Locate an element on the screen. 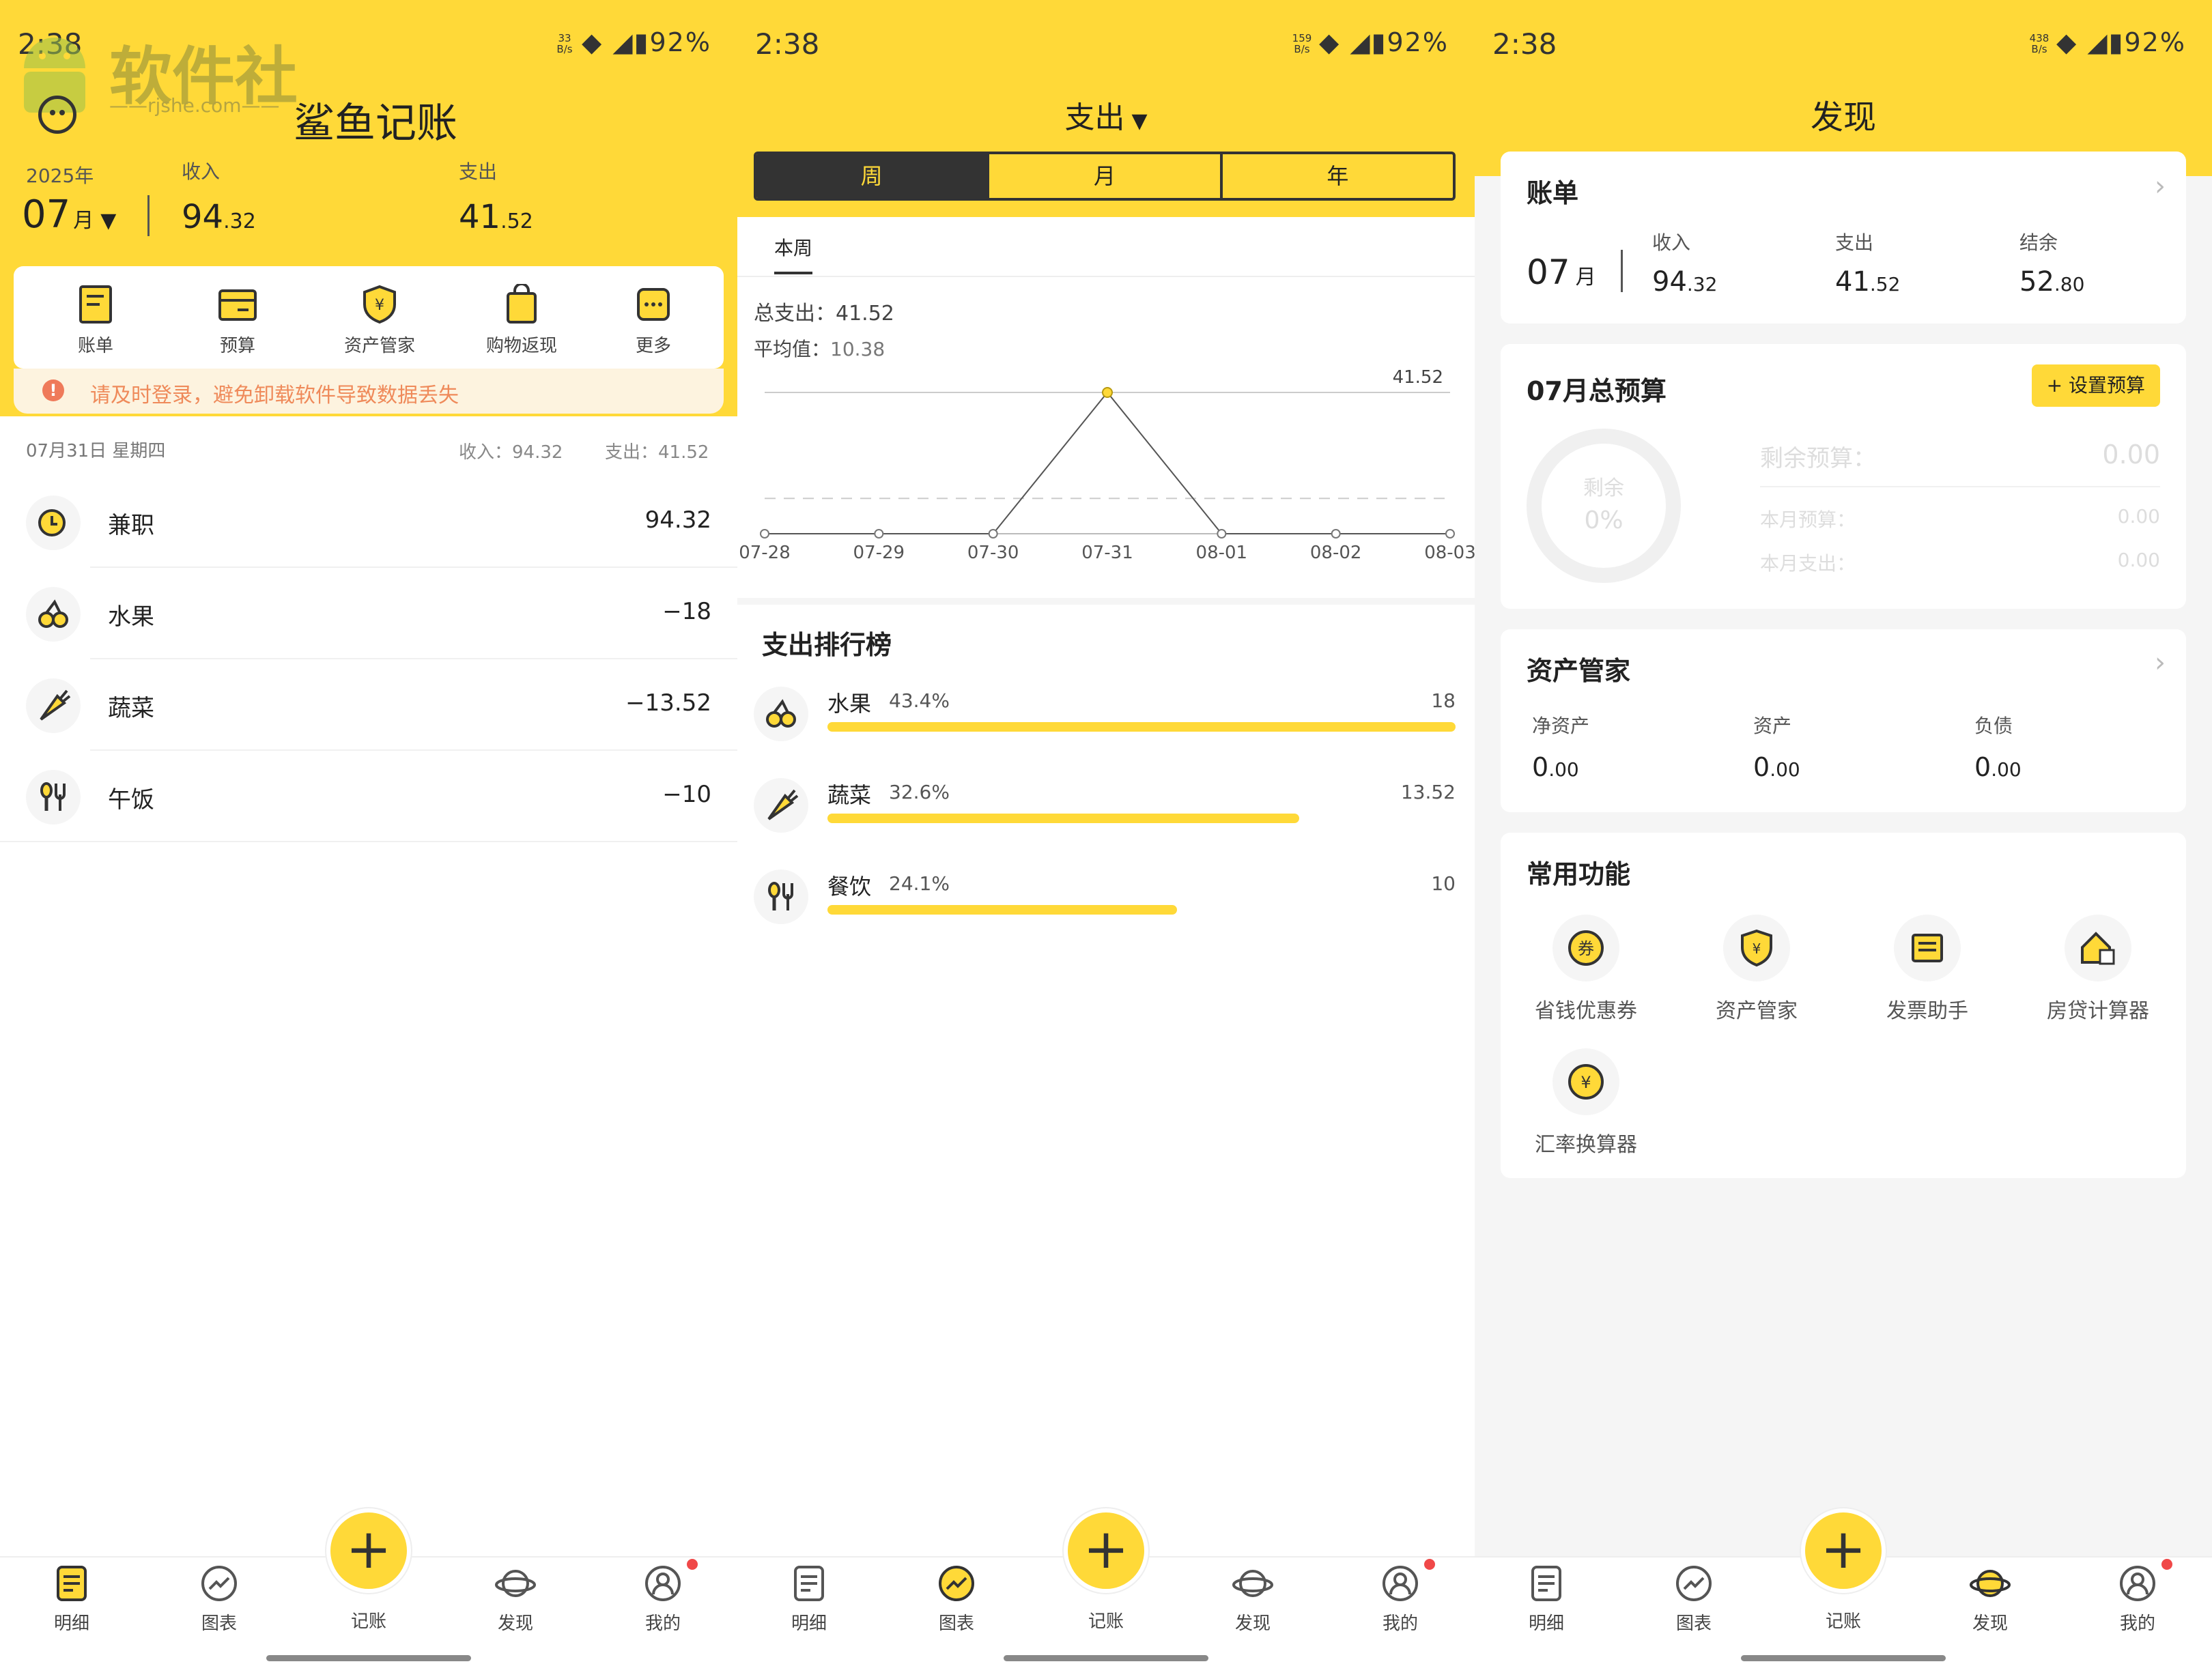 The width and height of the screenshot is (2212, 1679). list-item: 水果 −18 is located at coordinates (368, 613).